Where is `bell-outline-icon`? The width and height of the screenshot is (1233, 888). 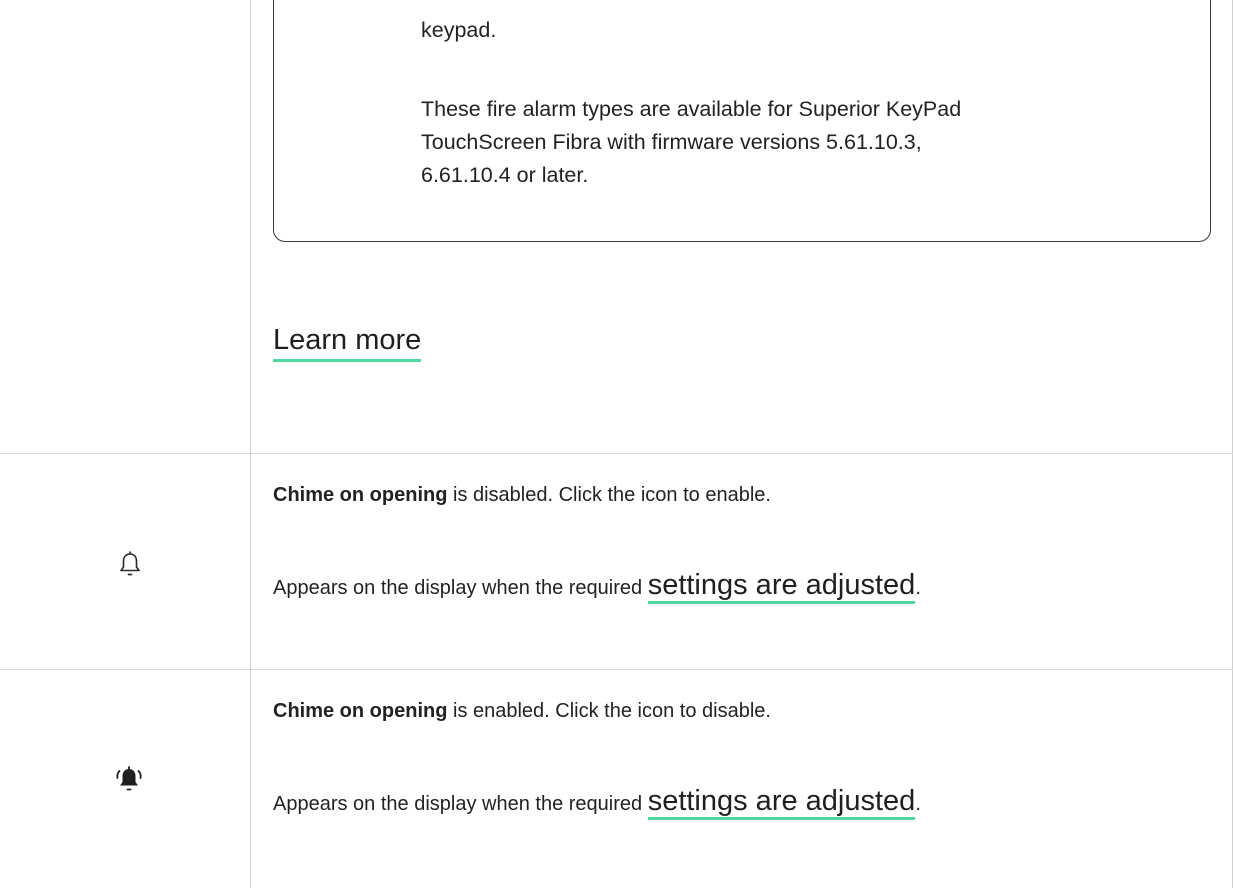
bell-outline-icon is located at coordinates (130, 565).